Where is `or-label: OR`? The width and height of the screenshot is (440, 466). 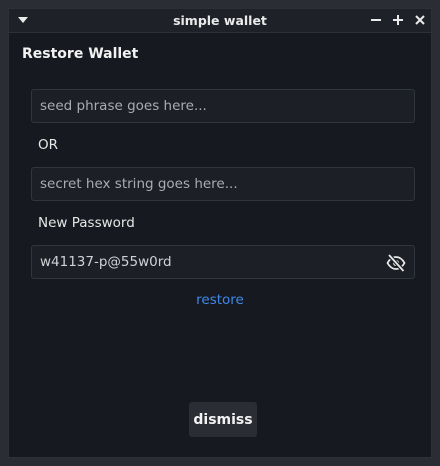
or-label: OR is located at coordinates (48, 145).